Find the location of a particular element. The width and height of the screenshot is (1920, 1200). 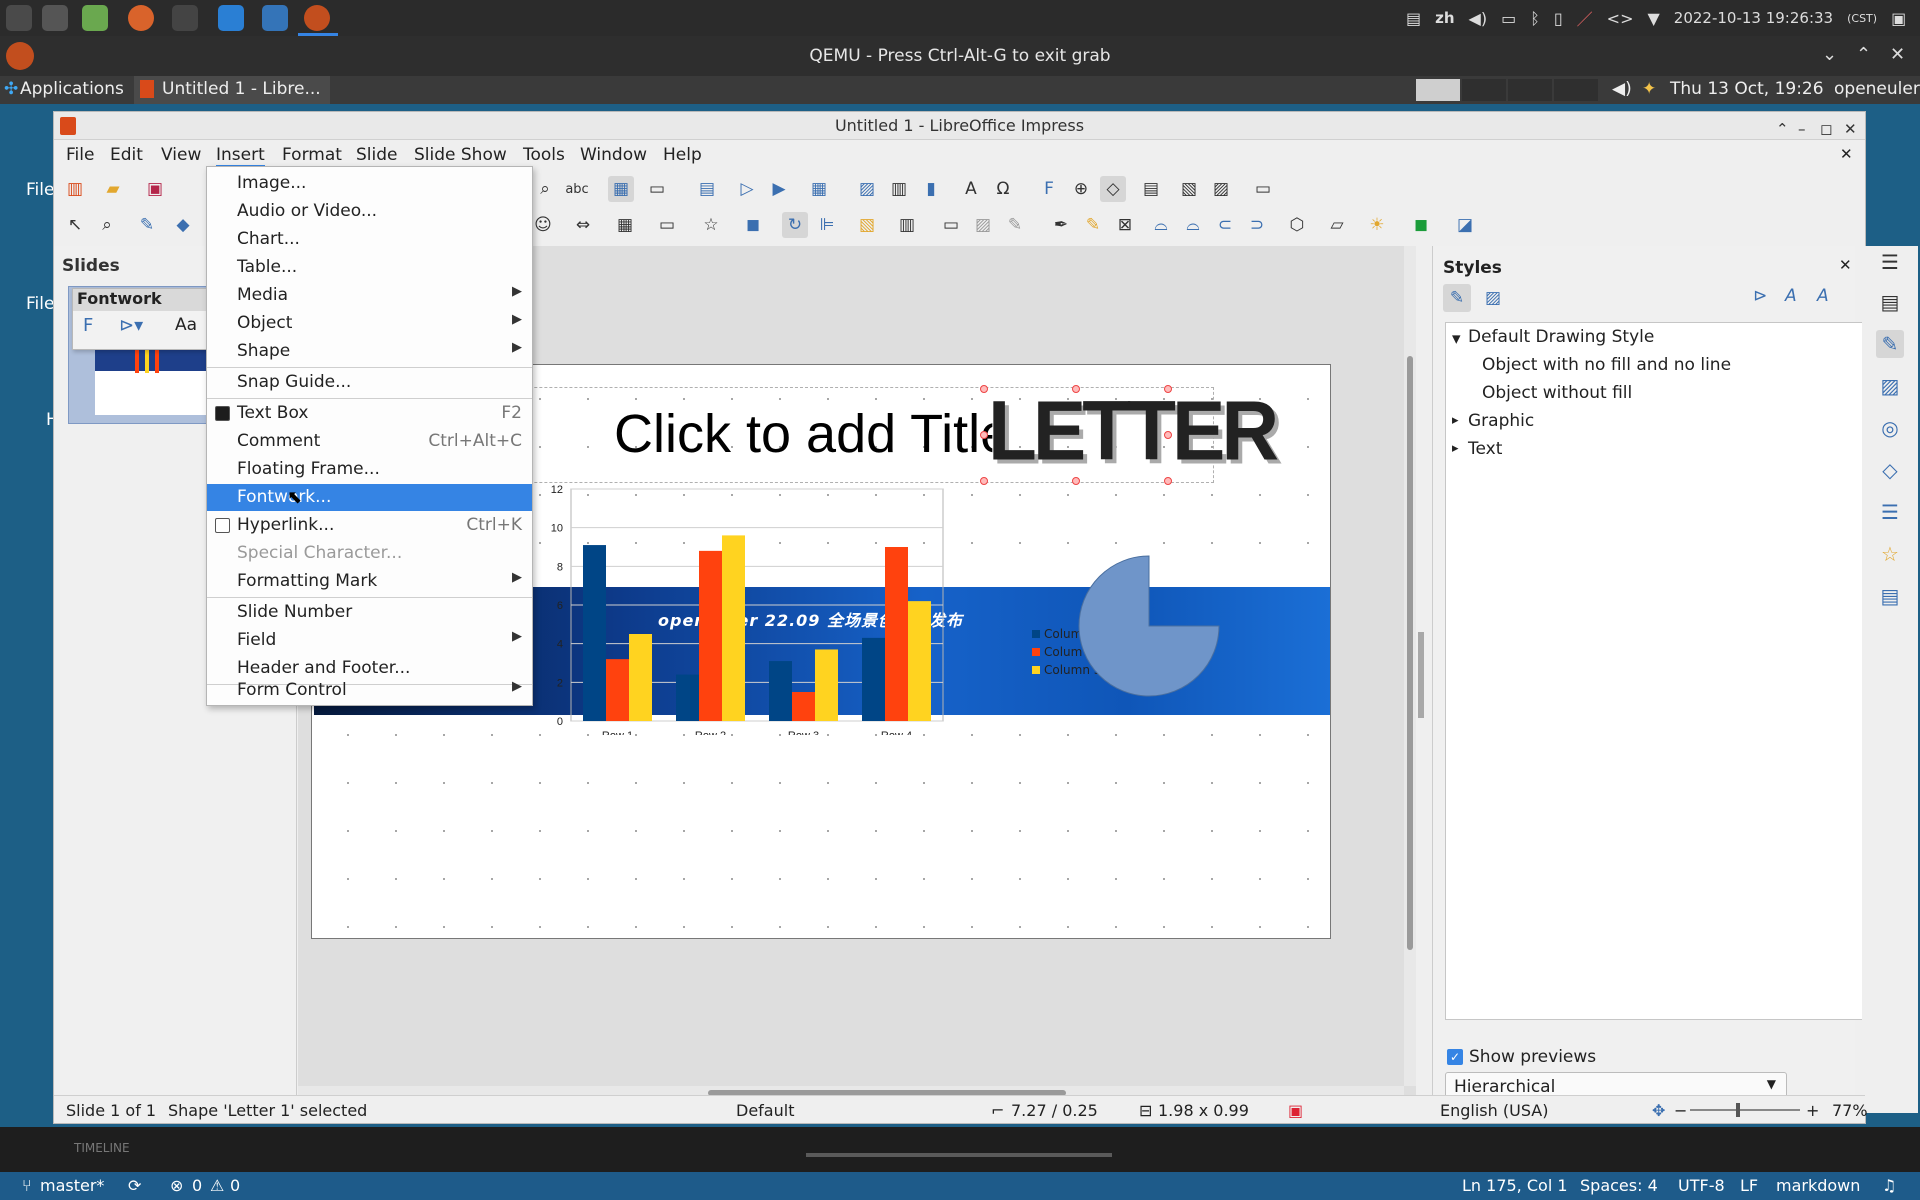

warning-count: 0 is located at coordinates (235, 1185).